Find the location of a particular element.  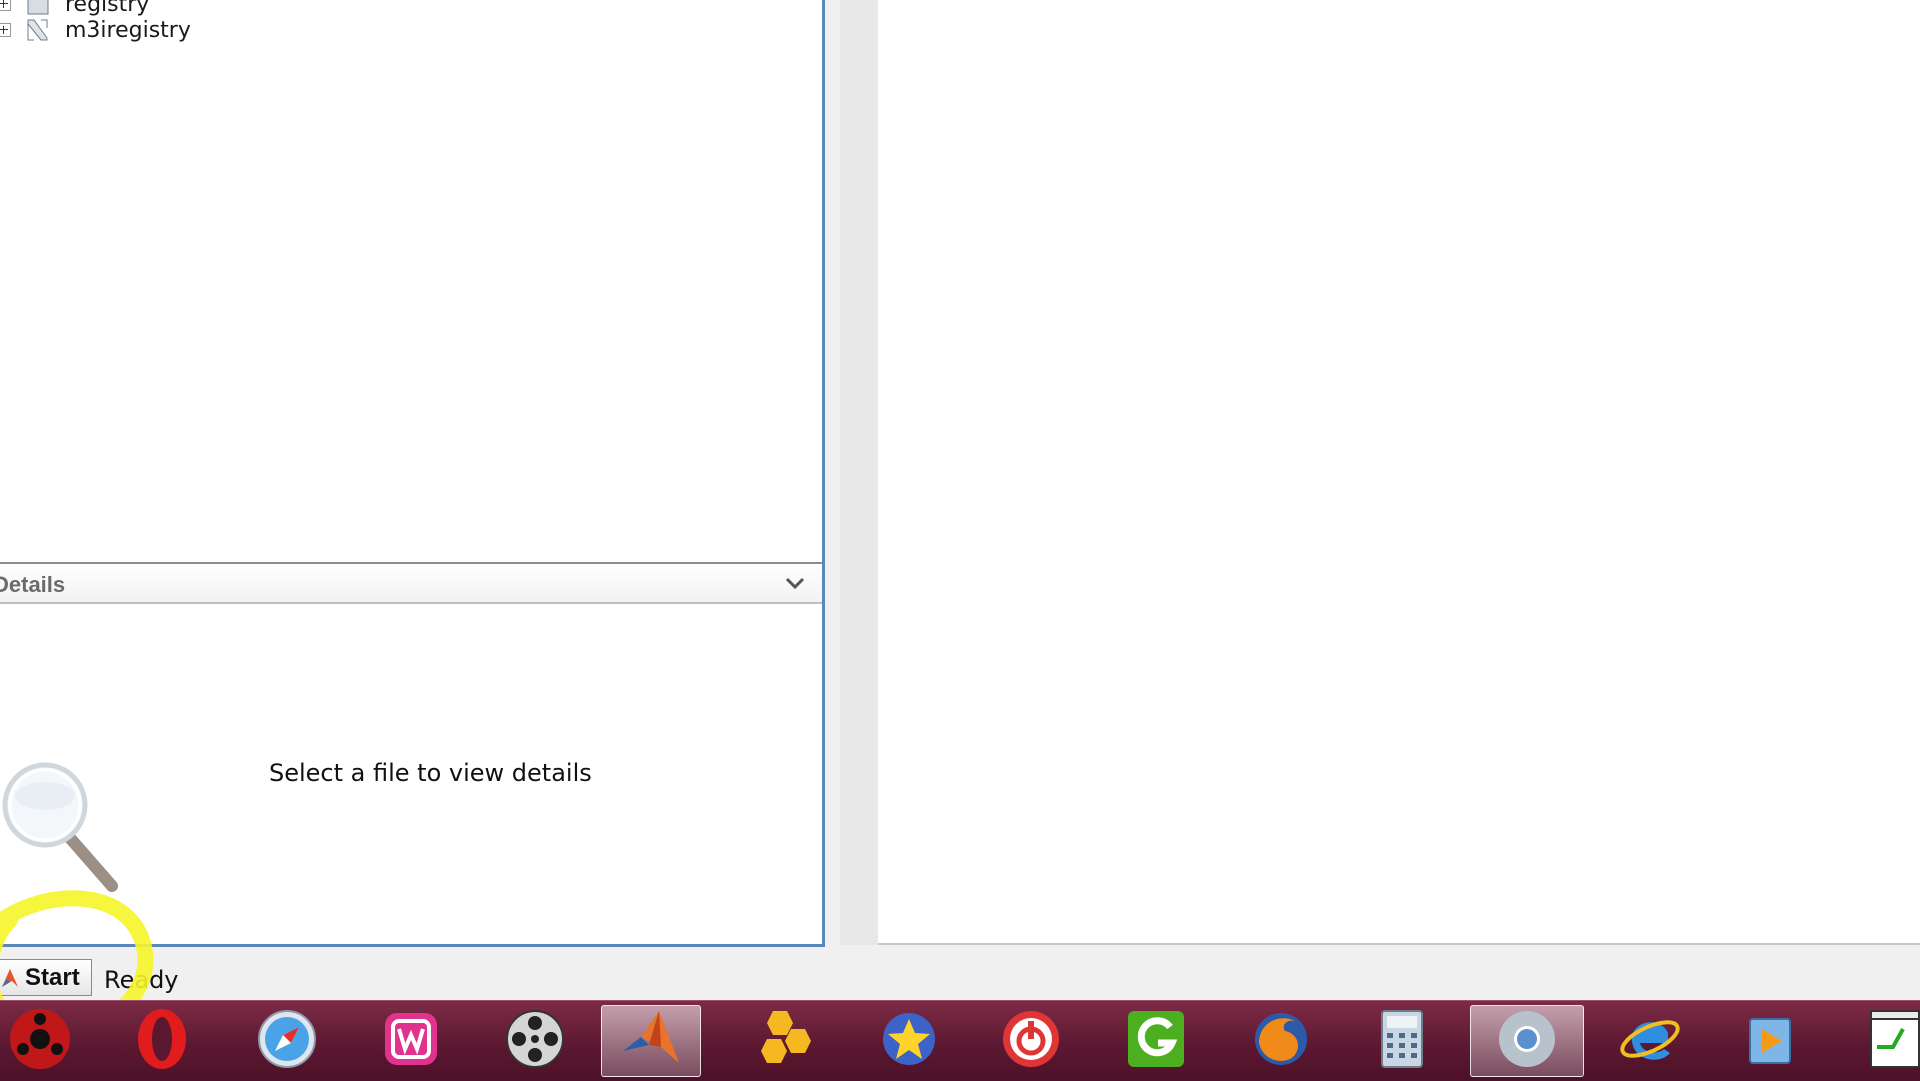

details-header: Details is located at coordinates (411, 583).